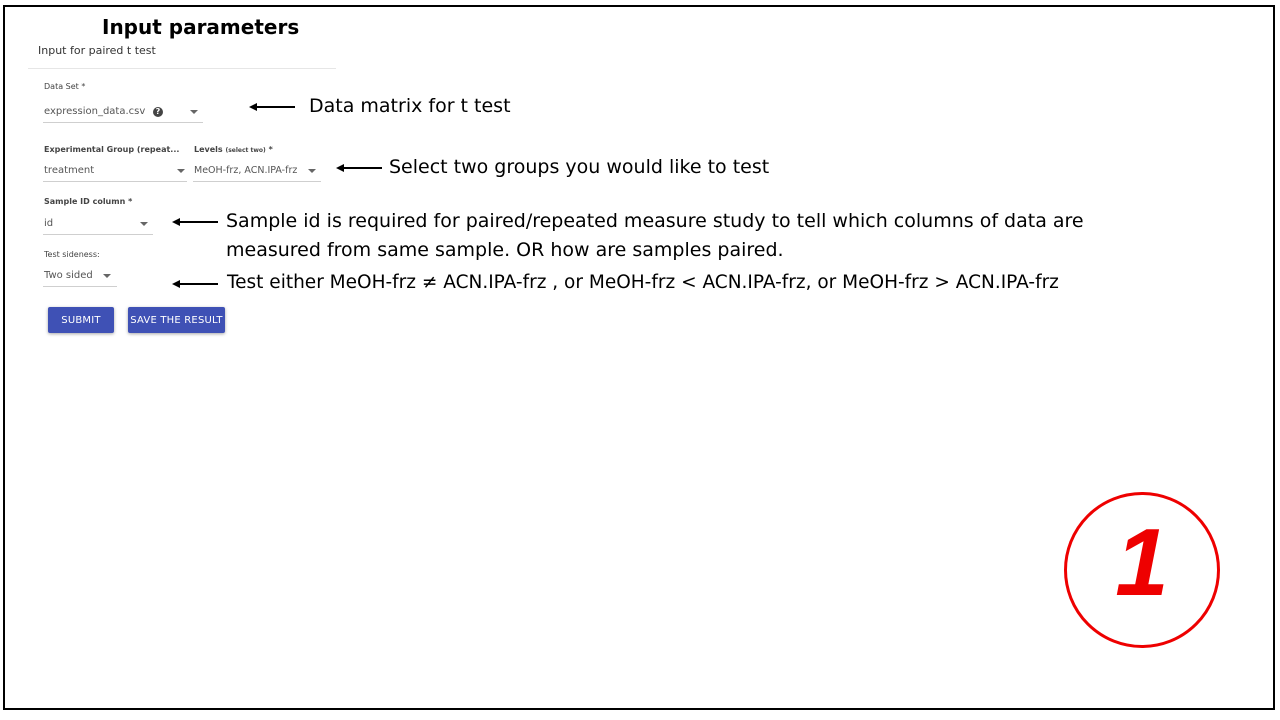 This screenshot has height=720, width=1280. Describe the element at coordinates (97, 50) in the screenshot. I see `panel-subtitle: Input for paired t test` at that location.